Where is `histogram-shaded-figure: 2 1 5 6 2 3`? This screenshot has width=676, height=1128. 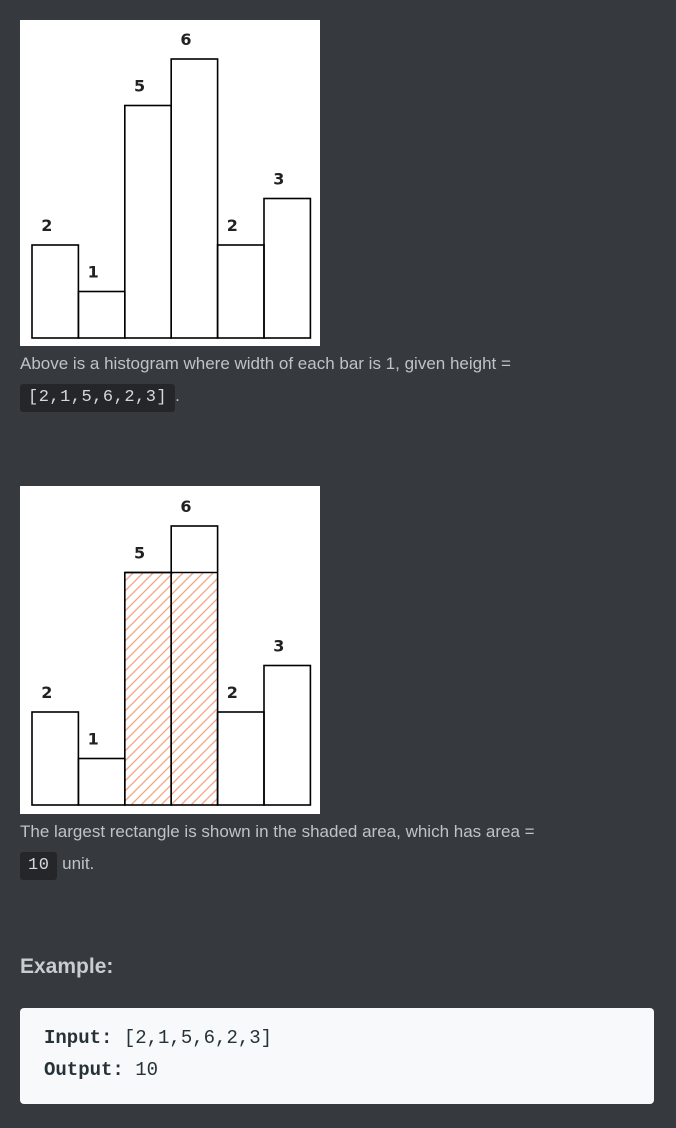
histogram-shaded-figure: 2 1 5 6 2 3 is located at coordinates (170, 650).